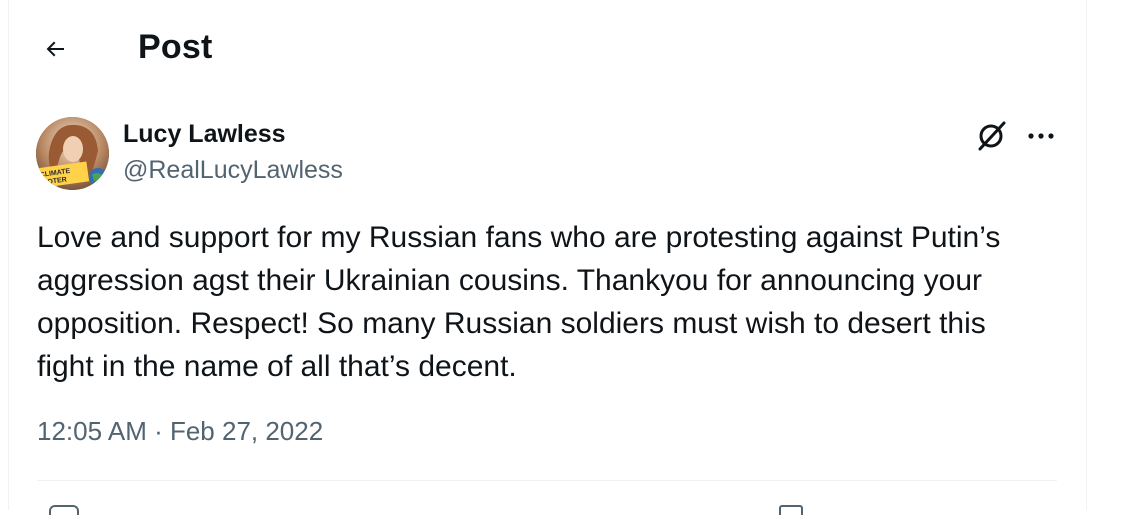  I want to click on reply-icon, so click(64, 510).